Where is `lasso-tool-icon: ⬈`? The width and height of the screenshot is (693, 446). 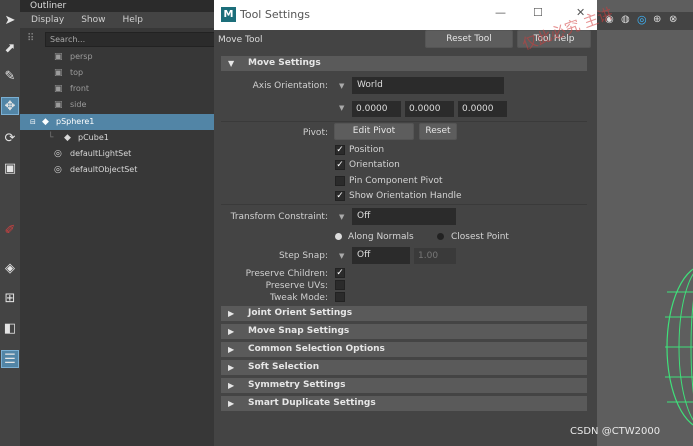 lasso-tool-icon: ⬈ is located at coordinates (10, 49).